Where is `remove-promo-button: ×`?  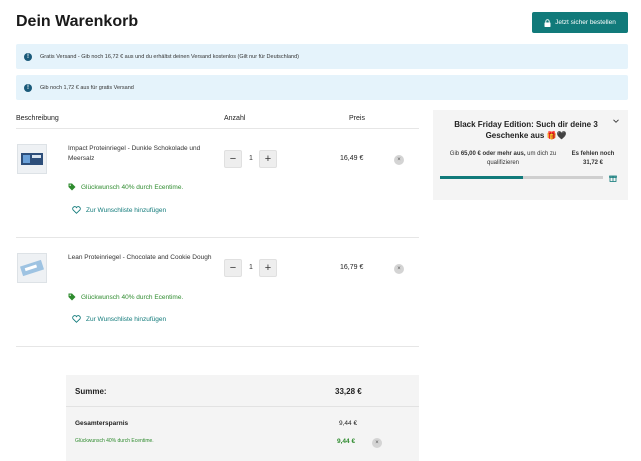 remove-promo-button: × is located at coordinates (377, 443).